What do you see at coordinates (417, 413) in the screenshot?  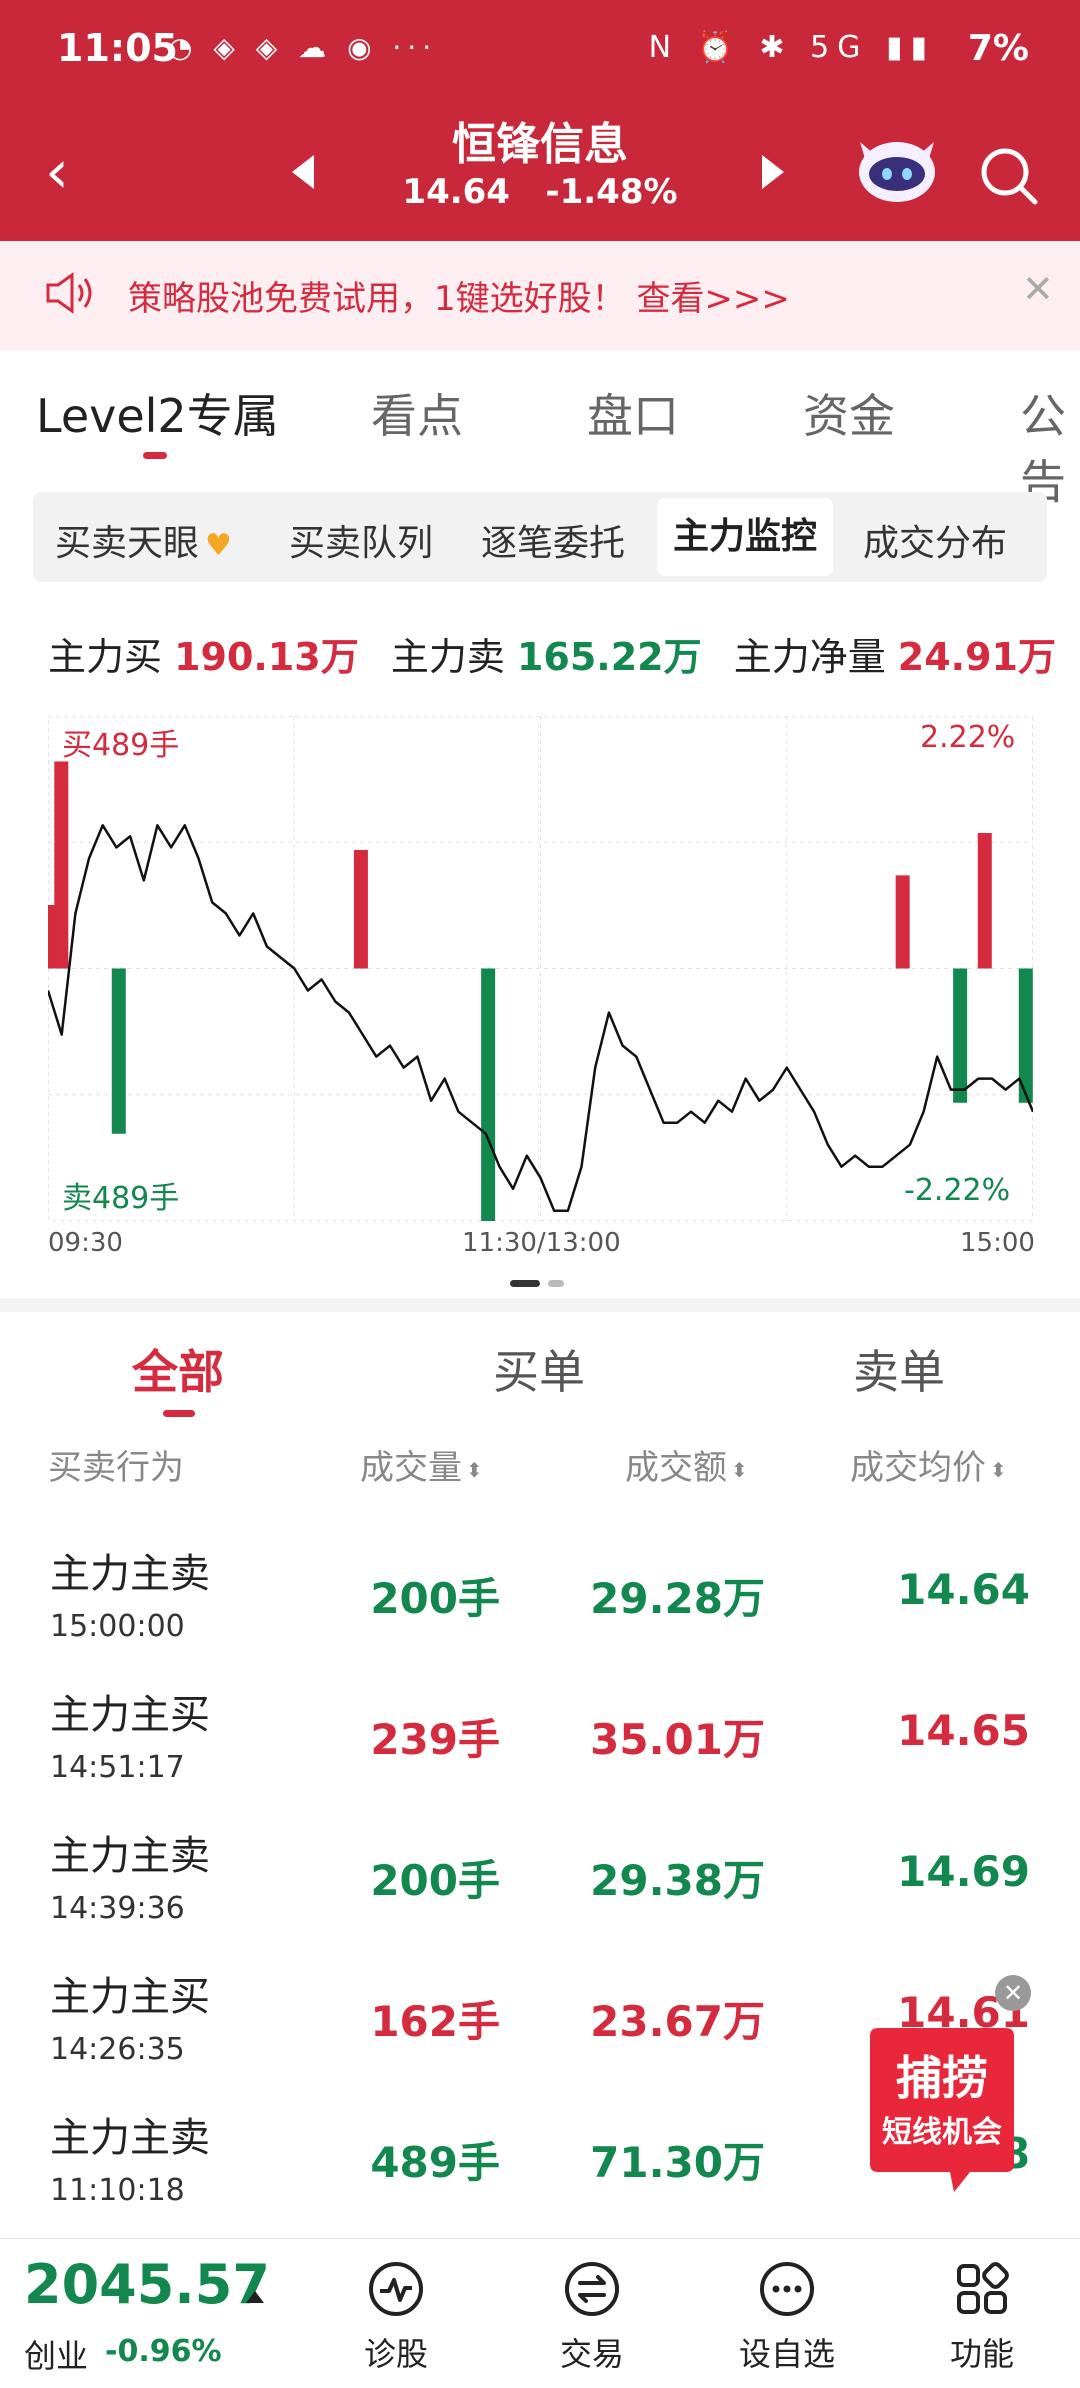 I see `tab-highlights: 看点` at bounding box center [417, 413].